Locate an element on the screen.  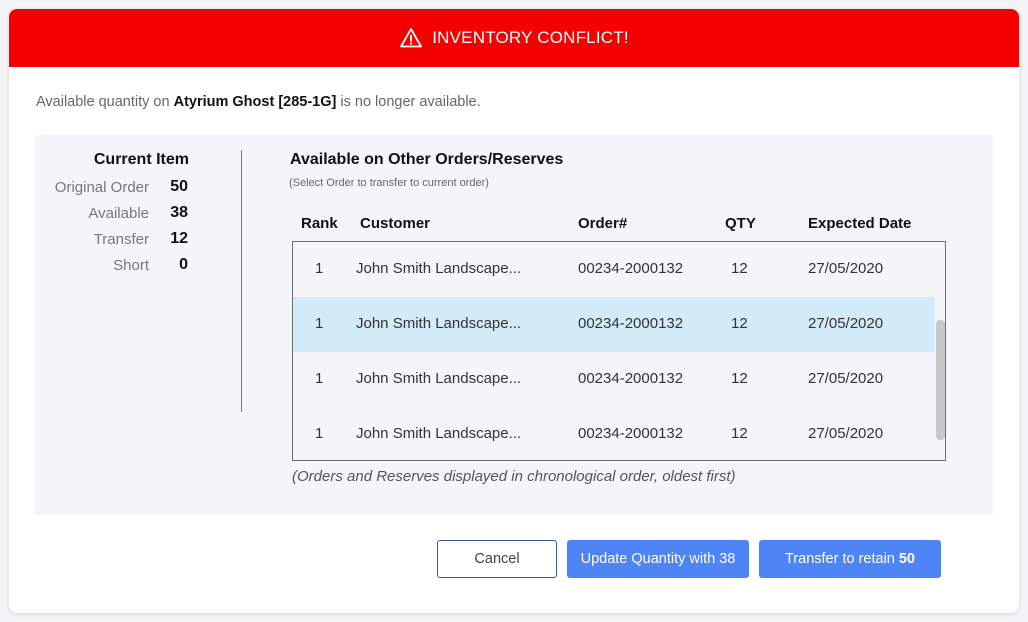
column-header-rank: Rank is located at coordinates (319, 223).